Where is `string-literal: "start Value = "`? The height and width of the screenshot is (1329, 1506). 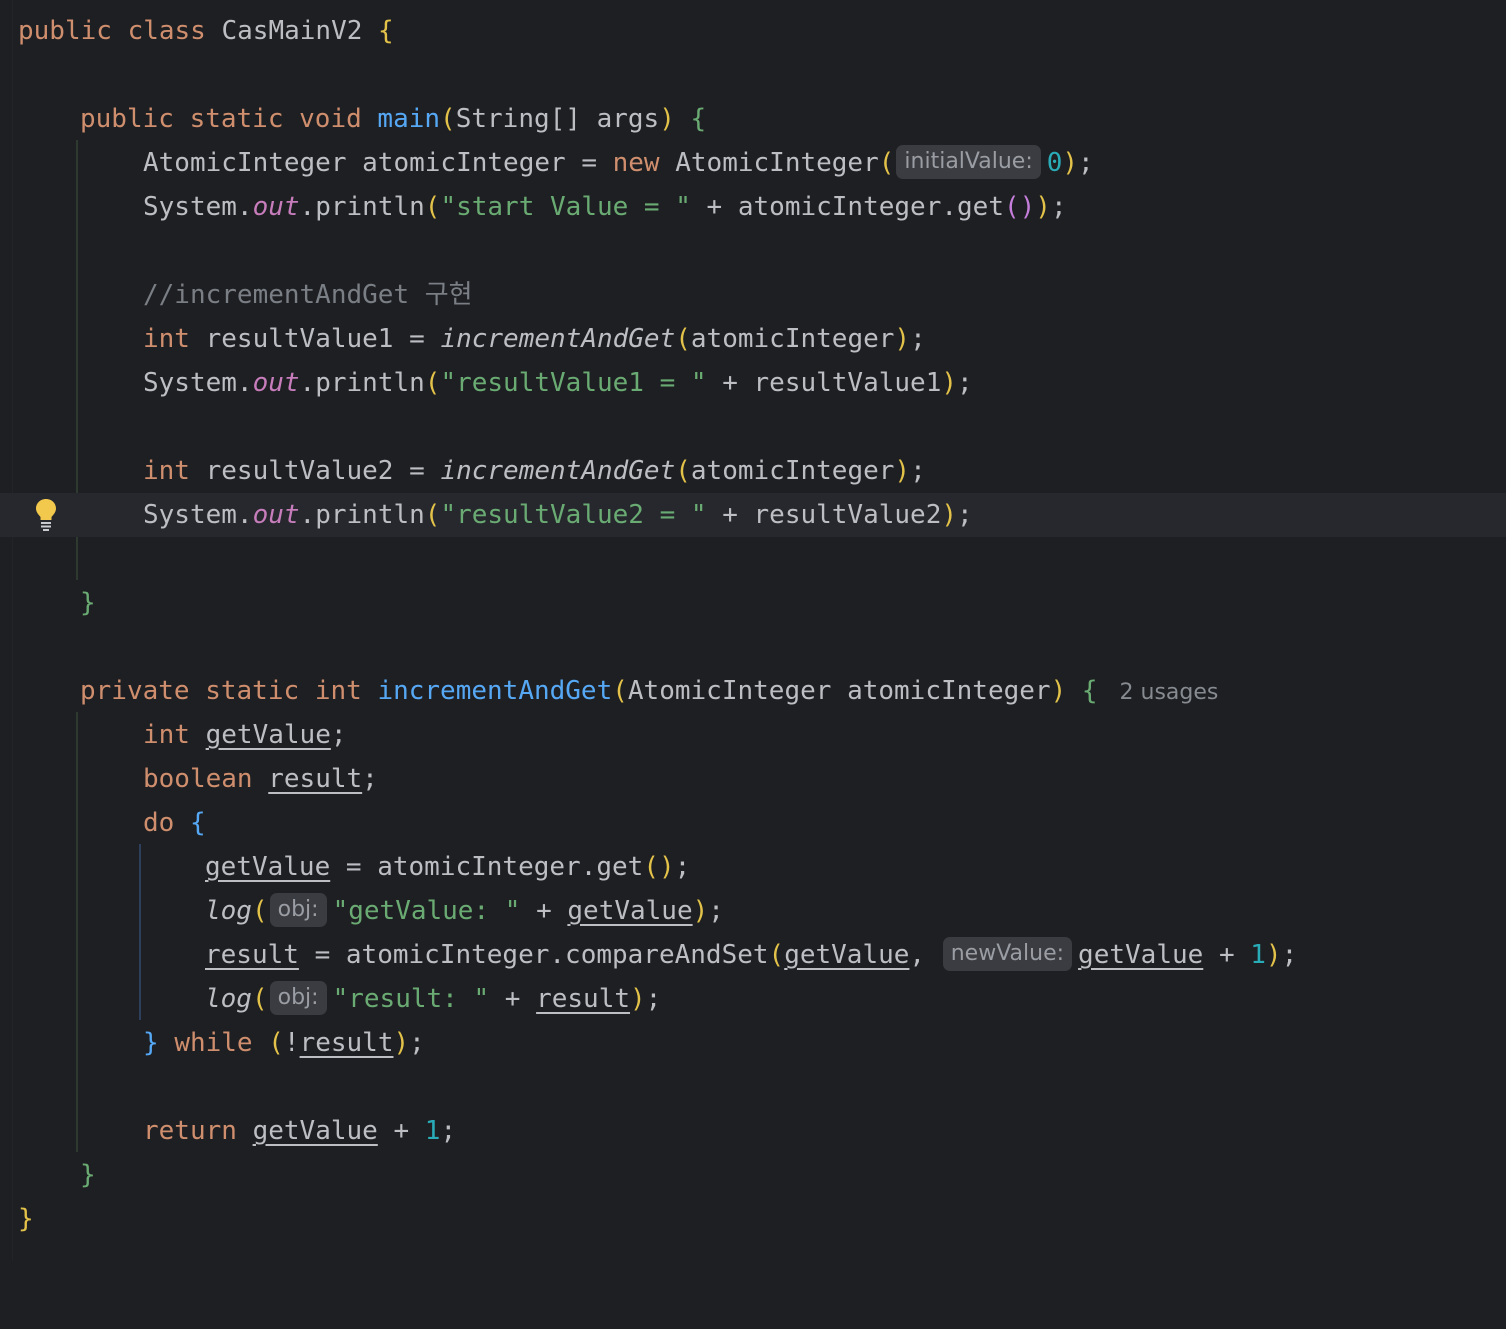
string-literal: "start Value = " is located at coordinates (565, 207).